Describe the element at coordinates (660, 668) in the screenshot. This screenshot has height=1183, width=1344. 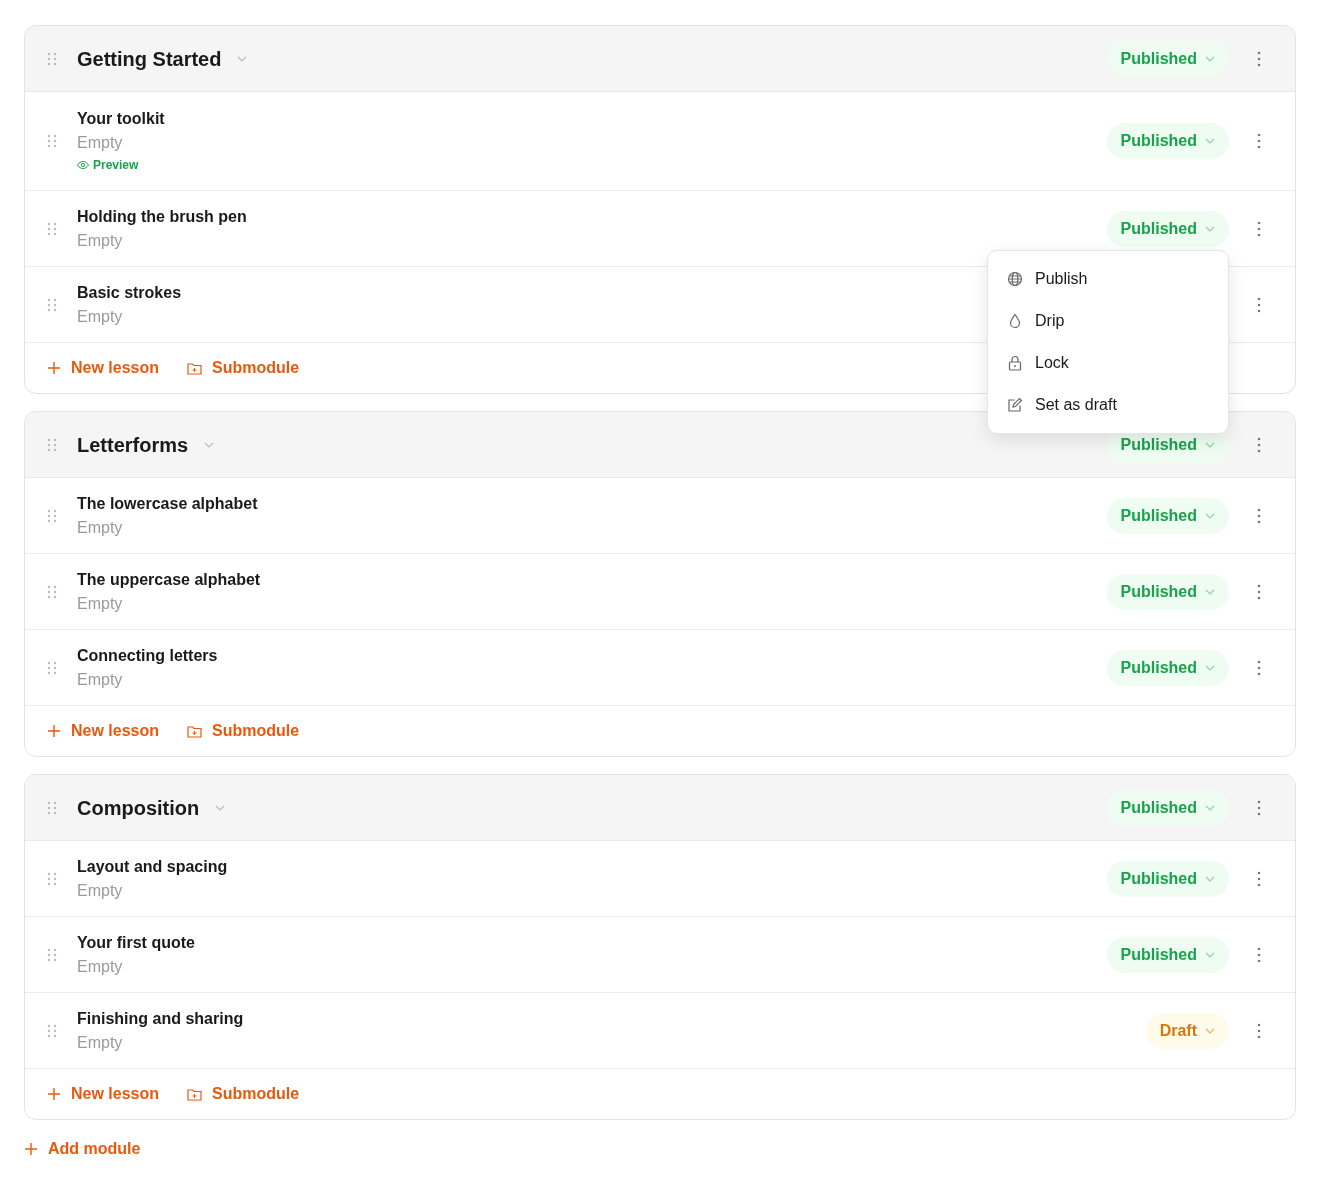
I see `lesson-row: Connecting letters Empty Published` at that location.